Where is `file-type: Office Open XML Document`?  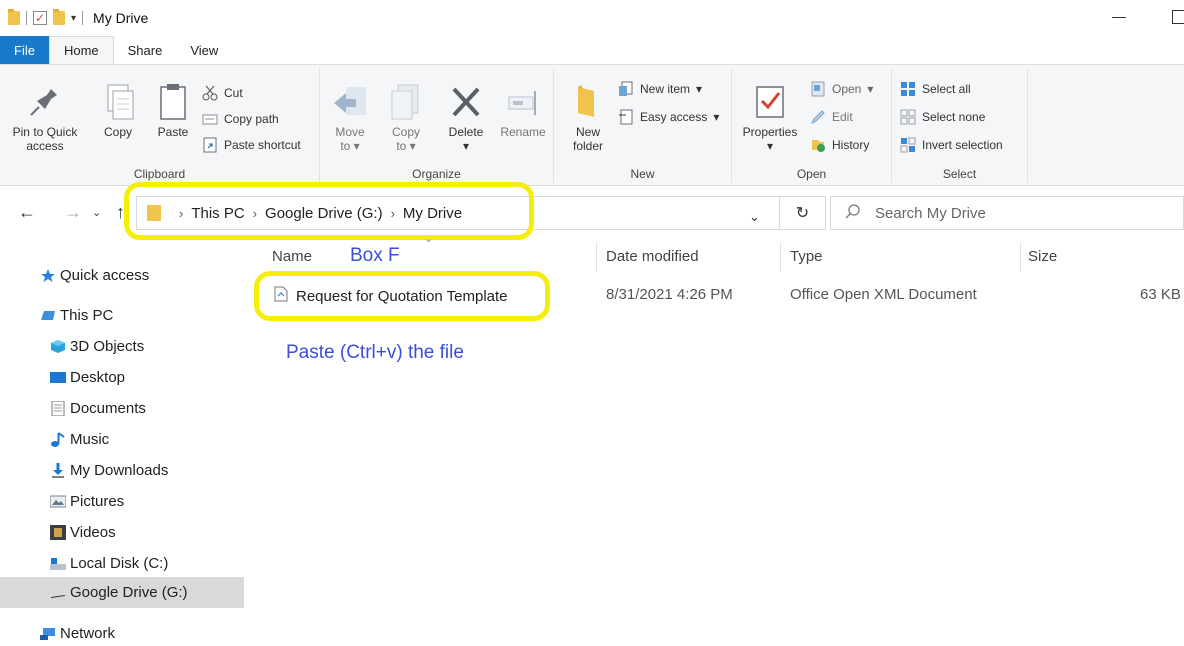 file-type: Office Open XML Document is located at coordinates (883, 294).